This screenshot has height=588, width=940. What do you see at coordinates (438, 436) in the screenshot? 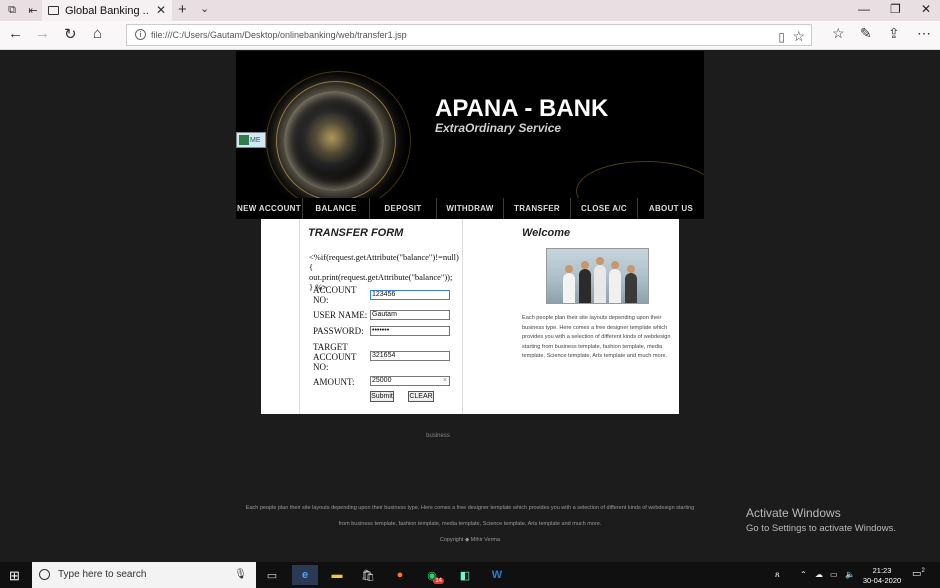
I see `business-text: business` at bounding box center [438, 436].